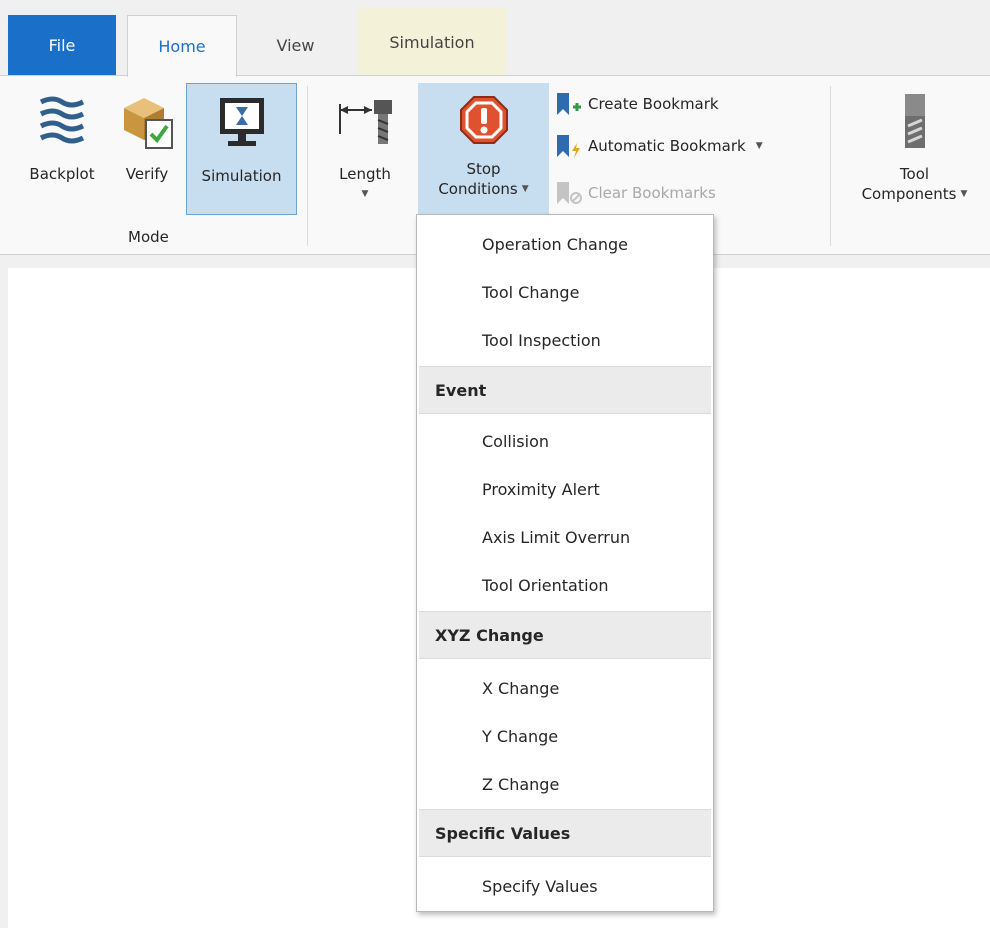  Describe the element at coordinates (62, 152) in the screenshot. I see `backplot-button: Backplot` at that location.